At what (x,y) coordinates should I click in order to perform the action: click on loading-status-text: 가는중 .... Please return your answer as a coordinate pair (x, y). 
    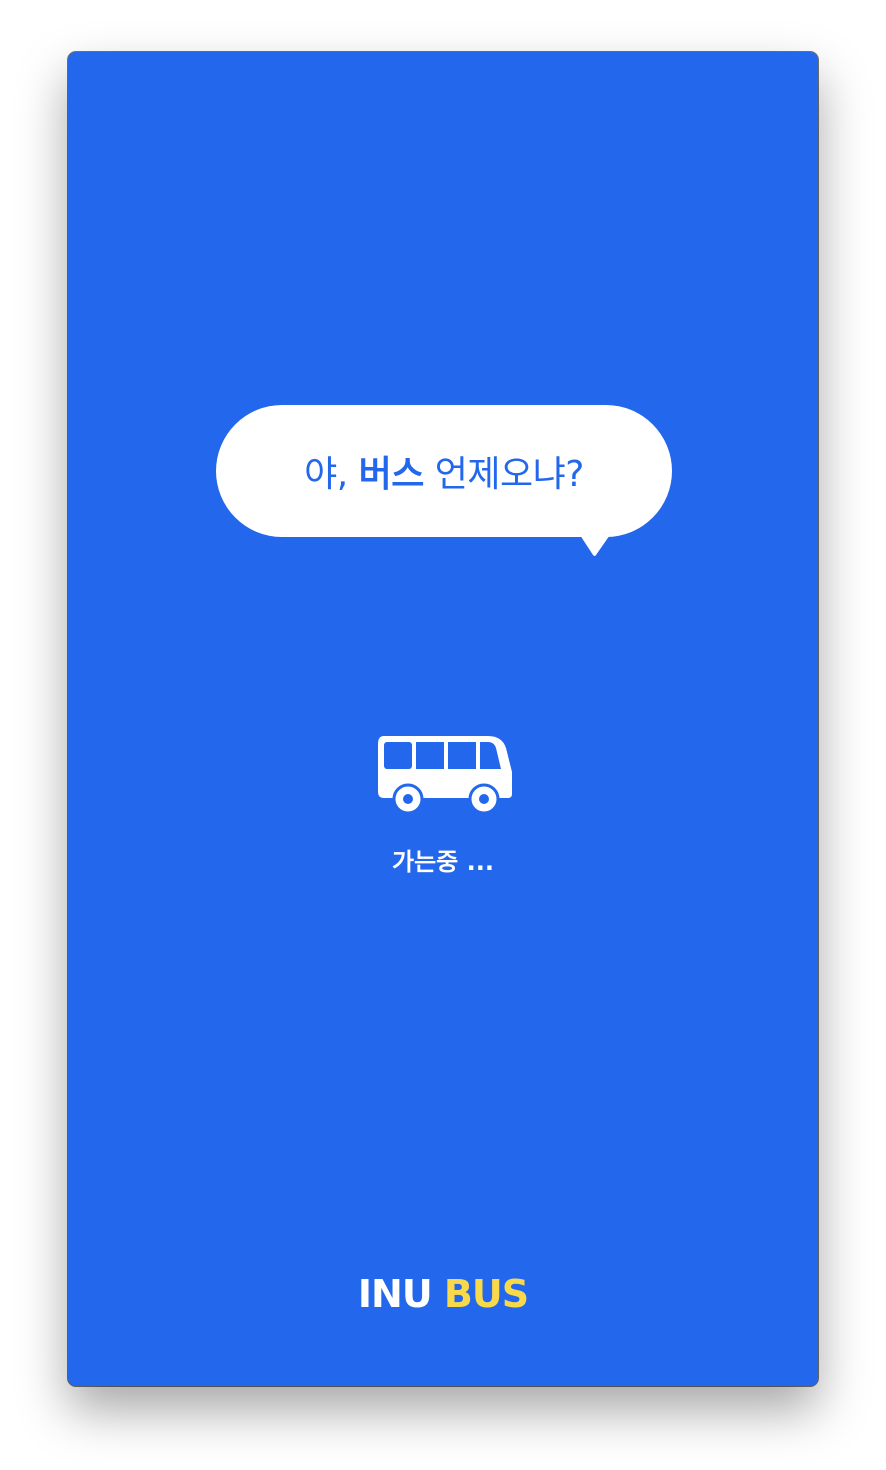
    Looking at the image, I should click on (443, 862).